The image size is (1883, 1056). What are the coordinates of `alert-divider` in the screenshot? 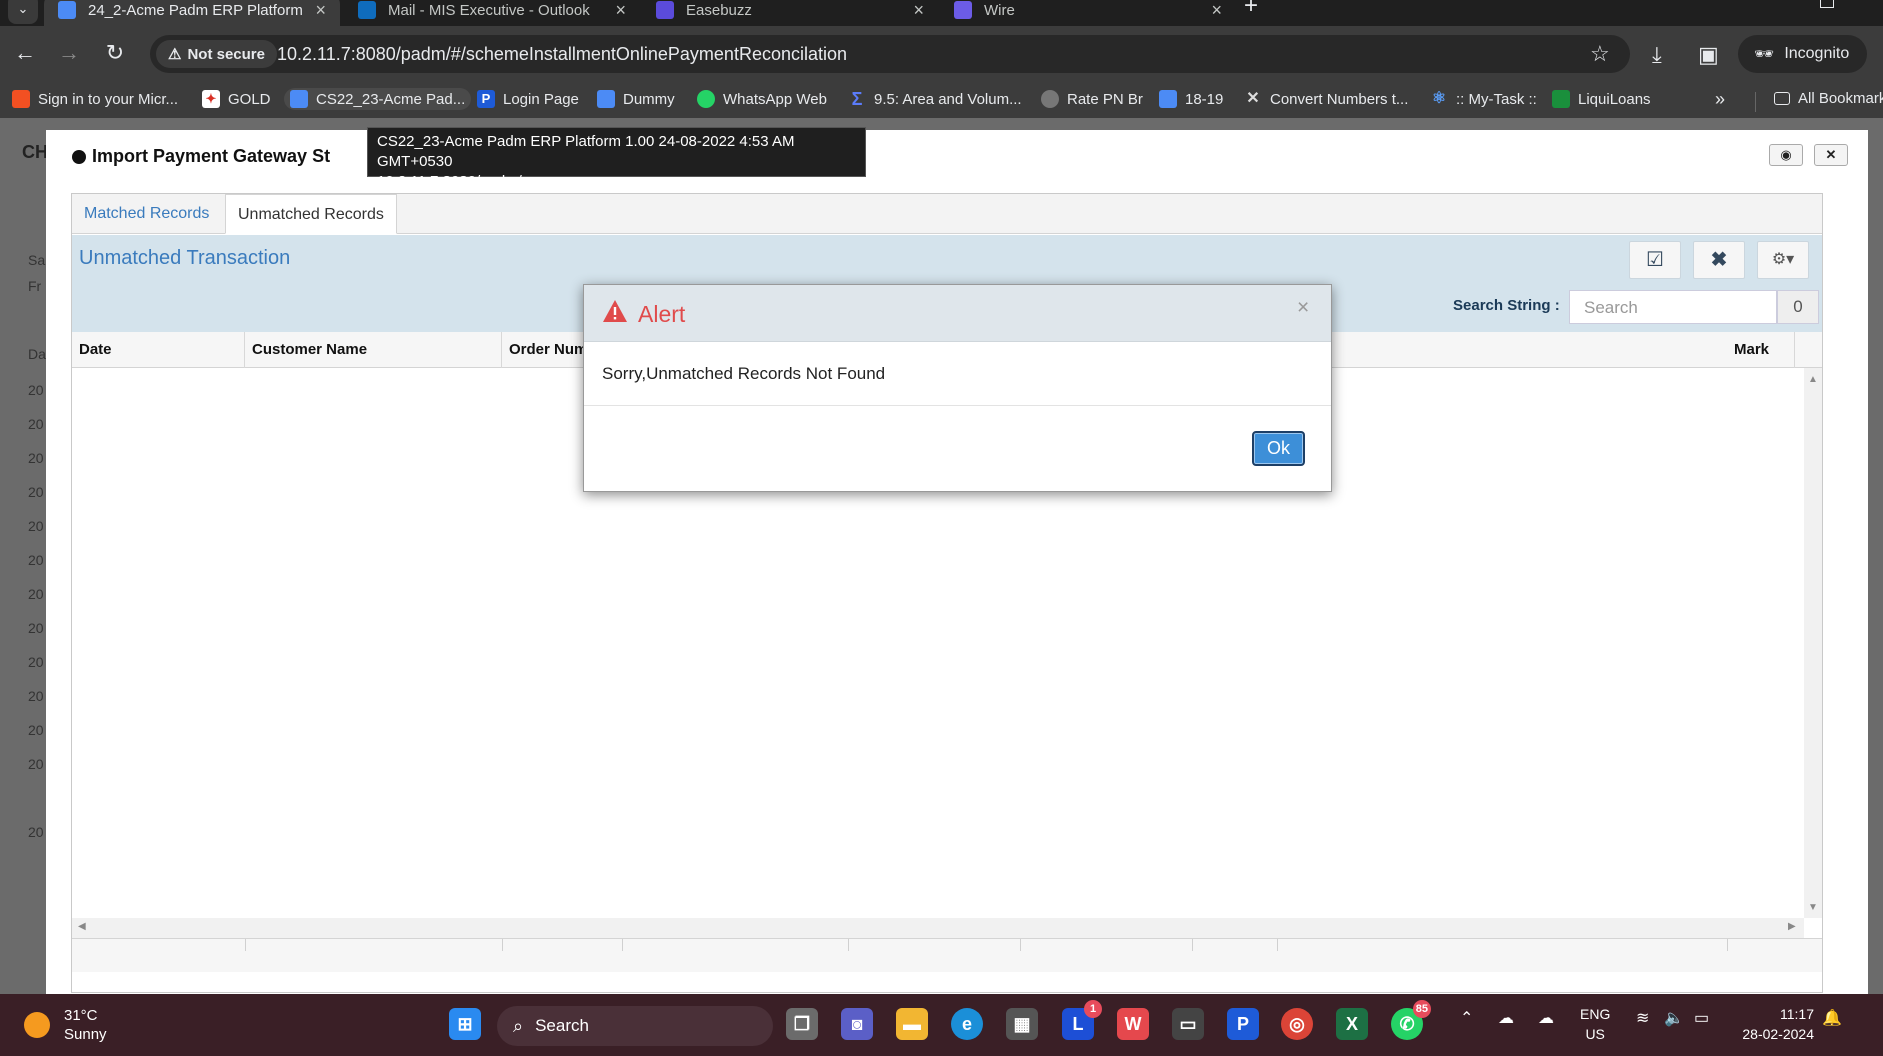 It's located at (957, 405).